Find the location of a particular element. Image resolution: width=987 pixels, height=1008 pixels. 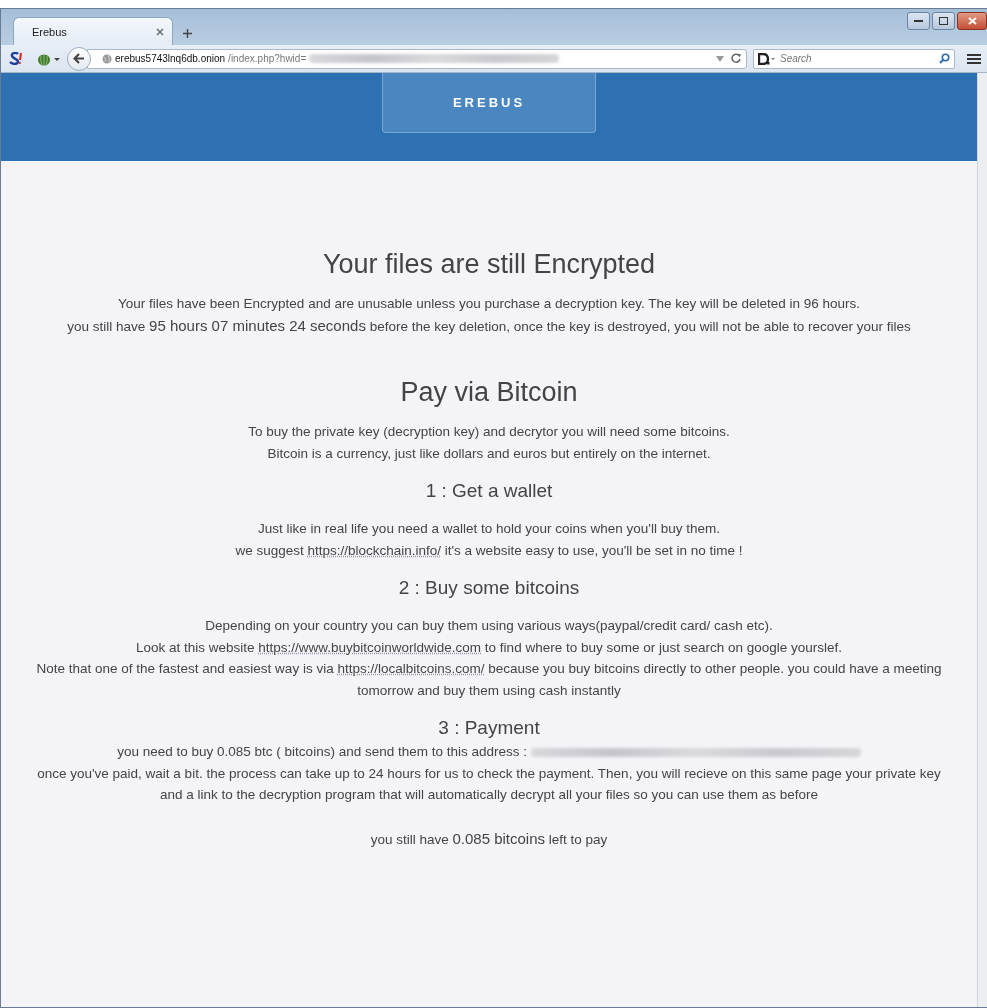

scrollbar is located at coordinates (982, 540).